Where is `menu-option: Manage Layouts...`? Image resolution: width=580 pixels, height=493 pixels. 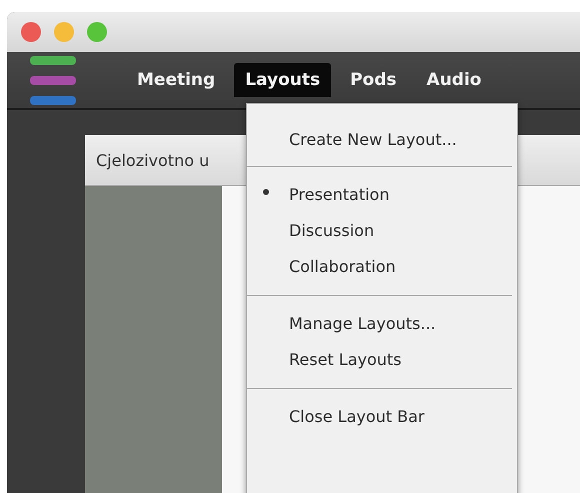 menu-option: Manage Layouts... is located at coordinates (382, 324).